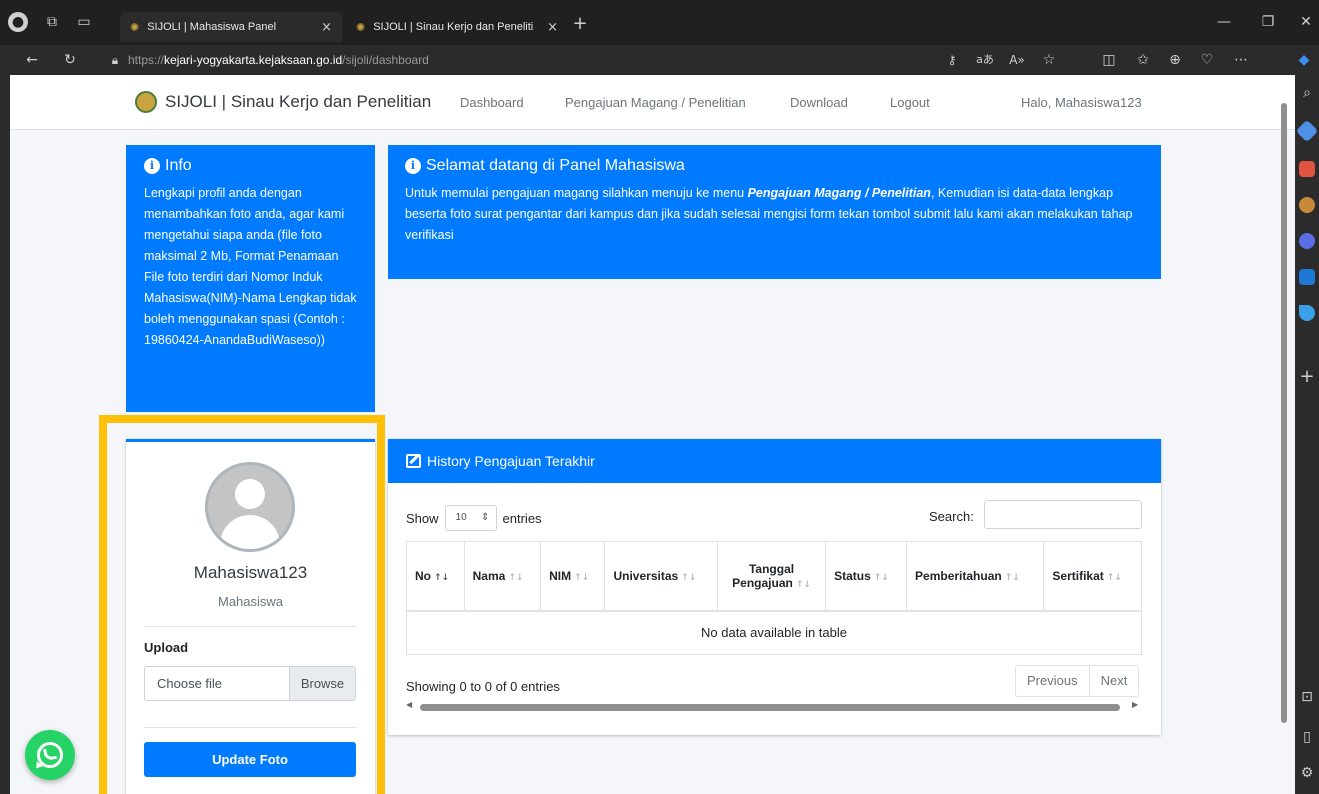 Image resolution: width=1319 pixels, height=794 pixels. What do you see at coordinates (32, 60) in the screenshot?
I see `back-icon: ←` at bounding box center [32, 60].